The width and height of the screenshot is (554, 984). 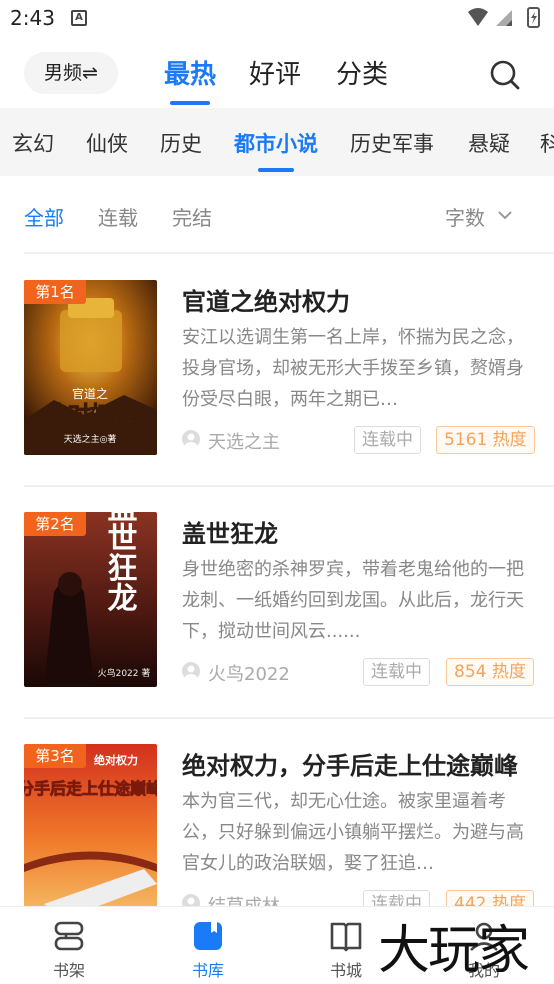 I want to click on gender-switch-button: 男频⇌, so click(x=71, y=73).